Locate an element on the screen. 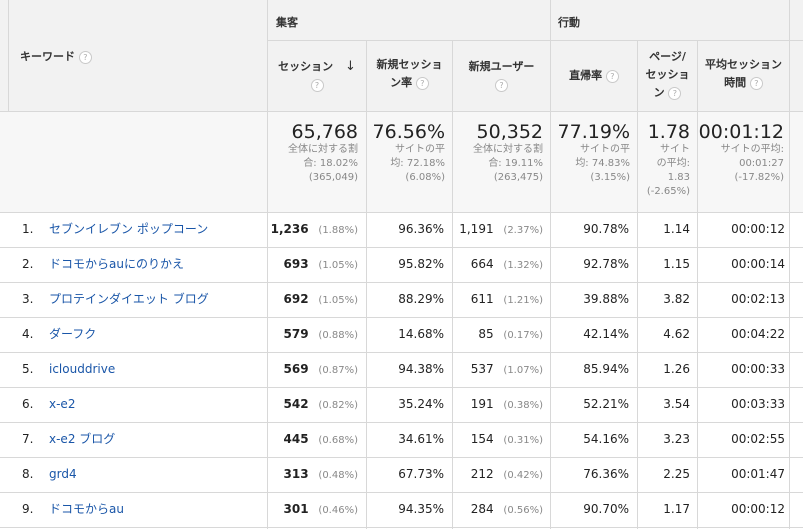 The width and height of the screenshot is (803, 529). new-users-cell: 191 (0.38%) is located at coordinates (498, 404).